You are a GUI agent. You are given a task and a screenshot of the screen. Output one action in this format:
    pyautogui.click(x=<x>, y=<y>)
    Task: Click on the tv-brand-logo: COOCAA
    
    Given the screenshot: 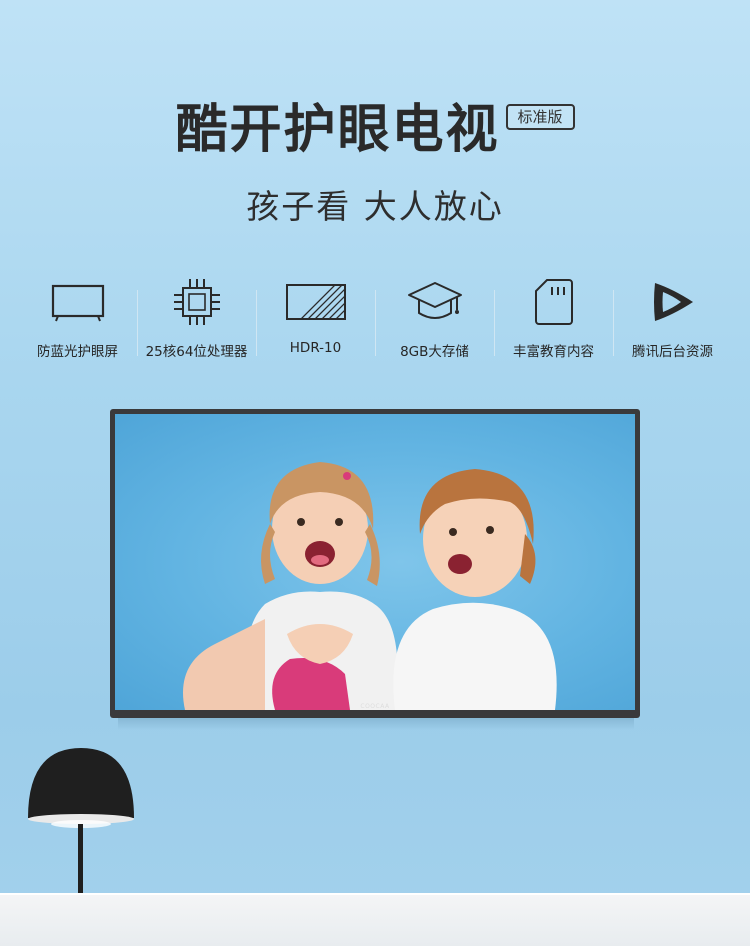 What is the action you would take?
    pyautogui.click(x=375, y=706)
    